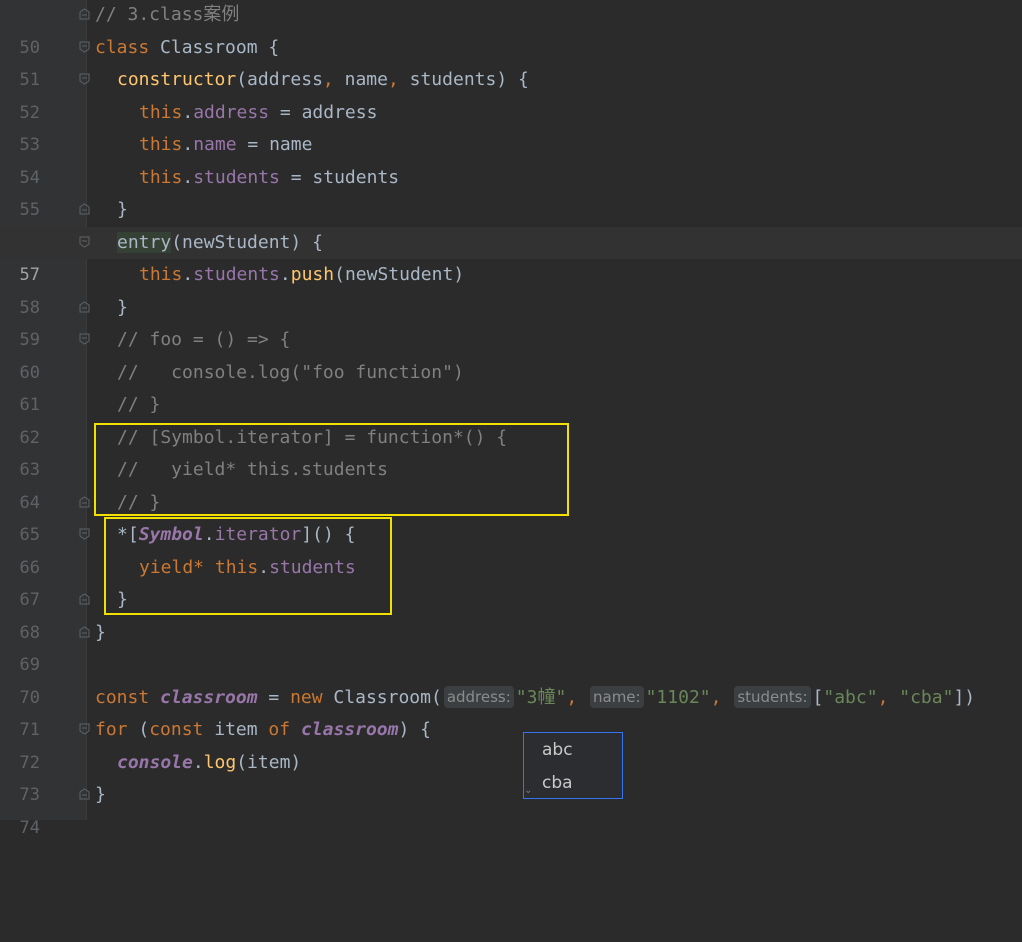 This screenshot has width=1022, height=942. Describe the element at coordinates (541, 697) in the screenshot. I see `code-text: "3幢"` at that location.